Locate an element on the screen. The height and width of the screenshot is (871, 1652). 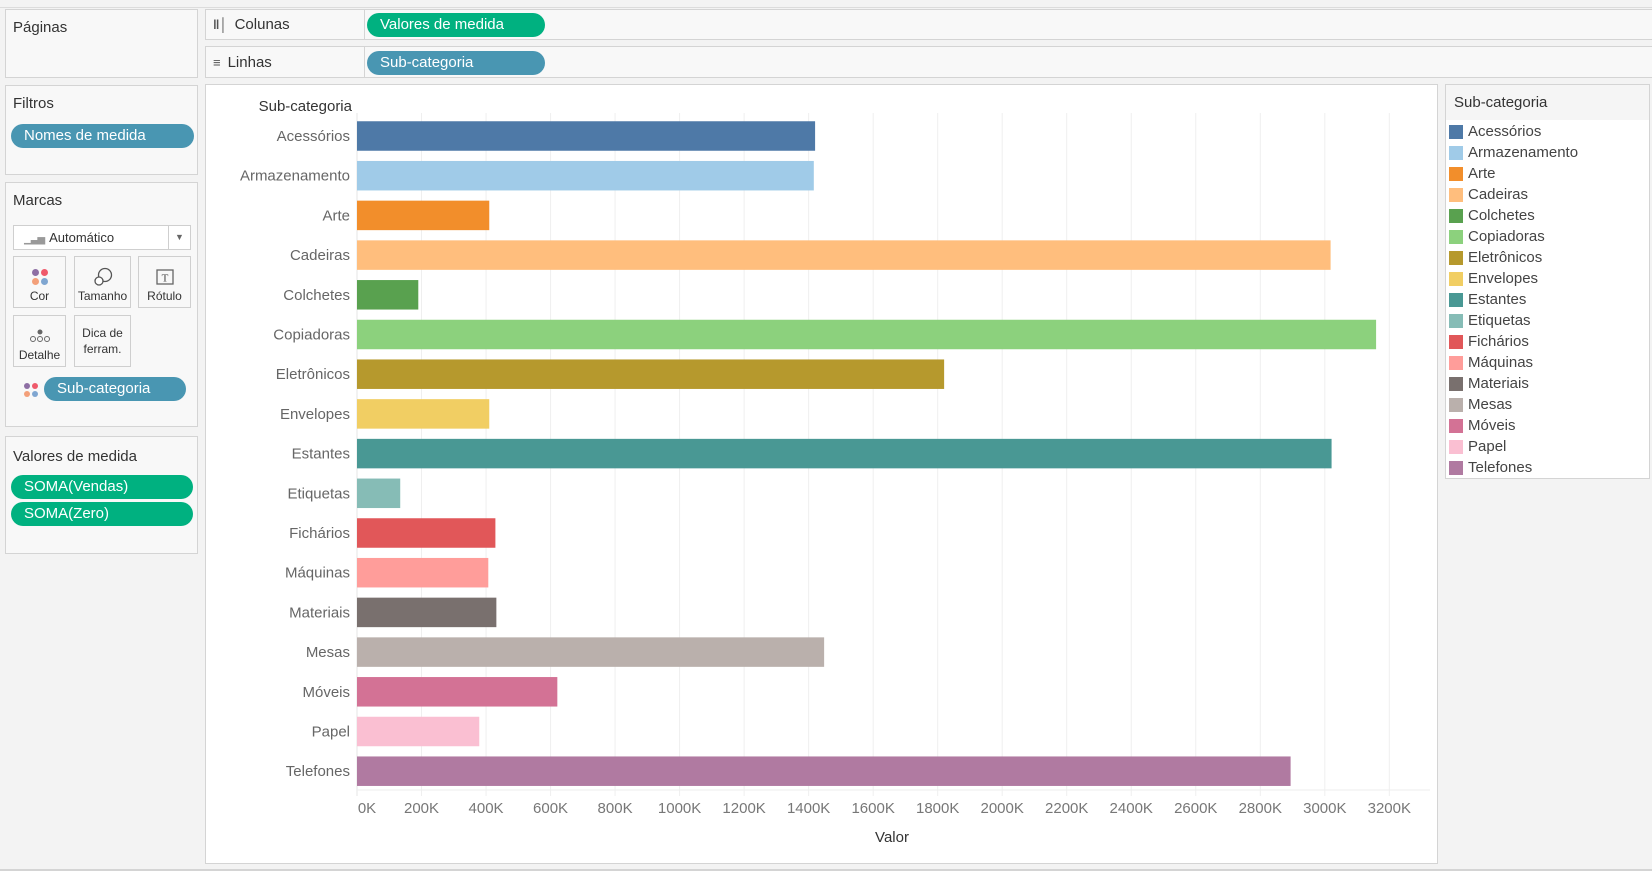
rows-pill-sub-category: Sub-categoria is located at coordinates (456, 63).